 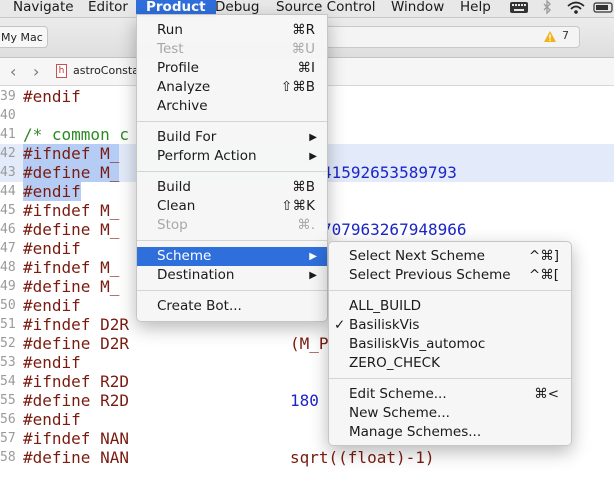 I want to click on code-value: (M_P, so click(x=309, y=343).